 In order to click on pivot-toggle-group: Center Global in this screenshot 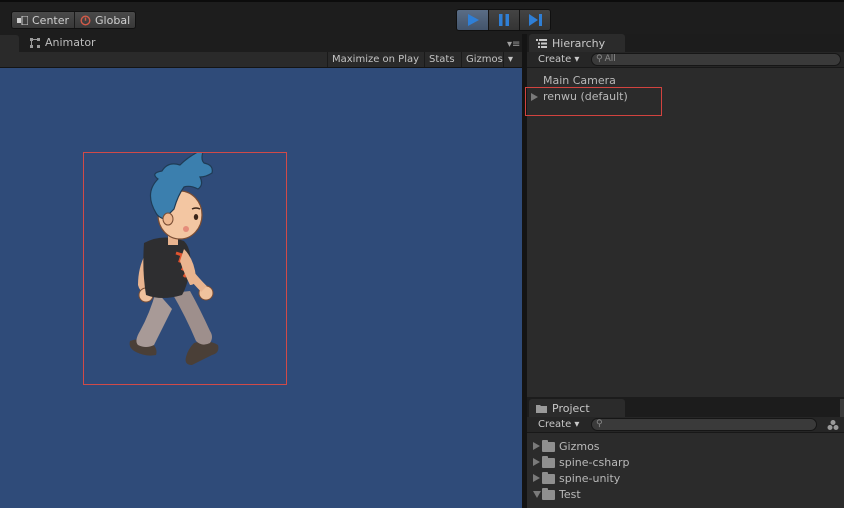, I will do `click(74, 20)`.